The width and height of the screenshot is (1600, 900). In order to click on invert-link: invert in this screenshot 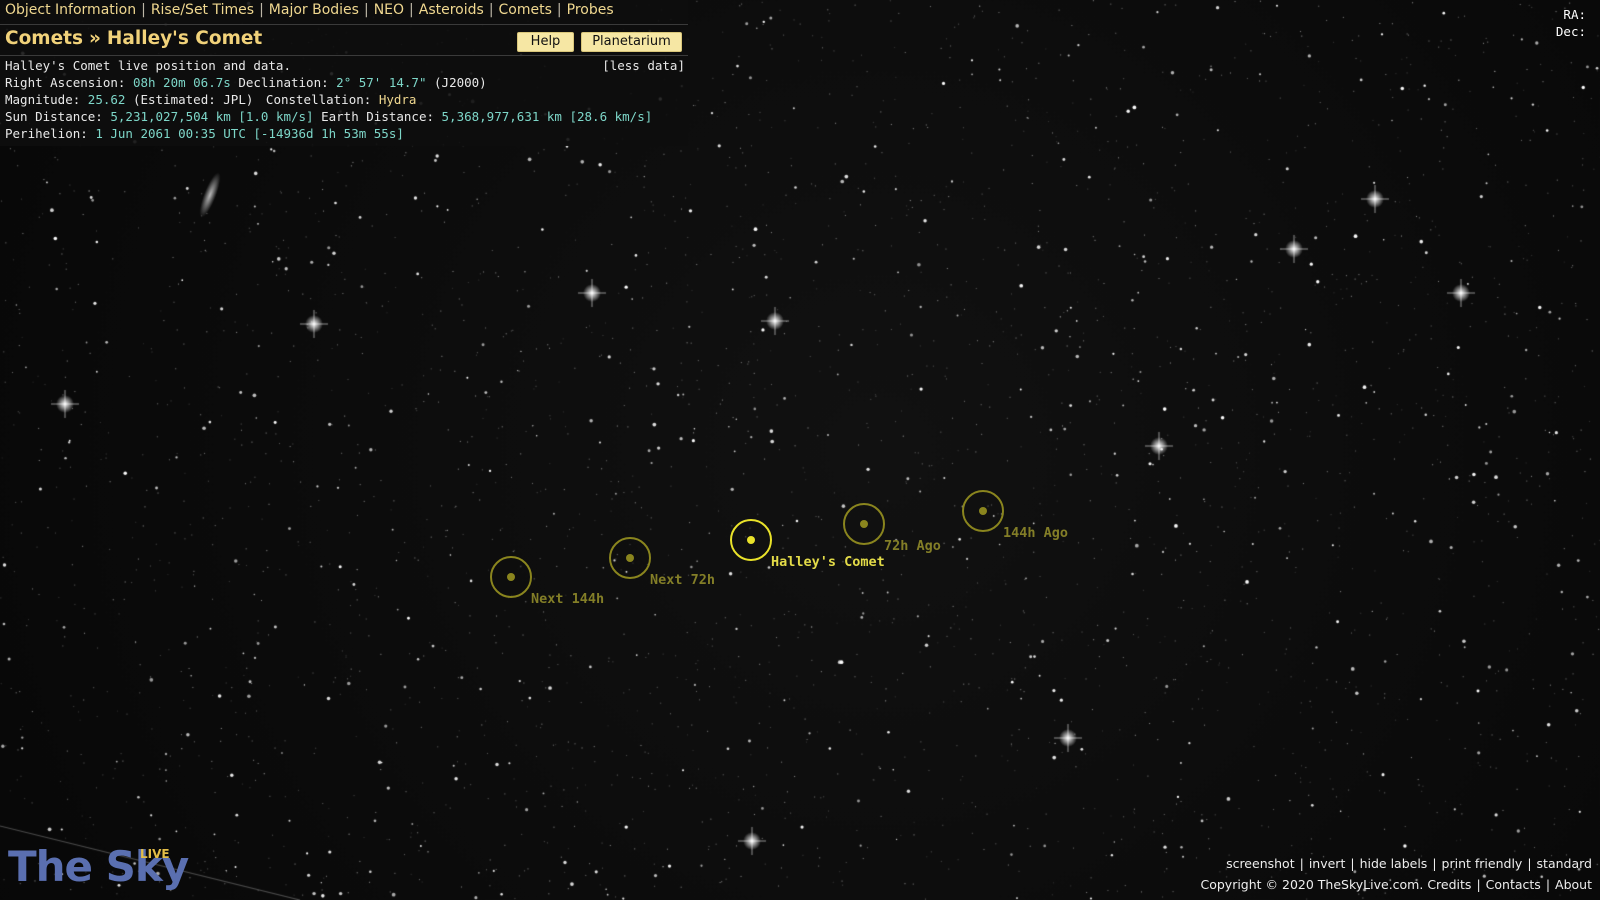, I will do `click(1327, 863)`.